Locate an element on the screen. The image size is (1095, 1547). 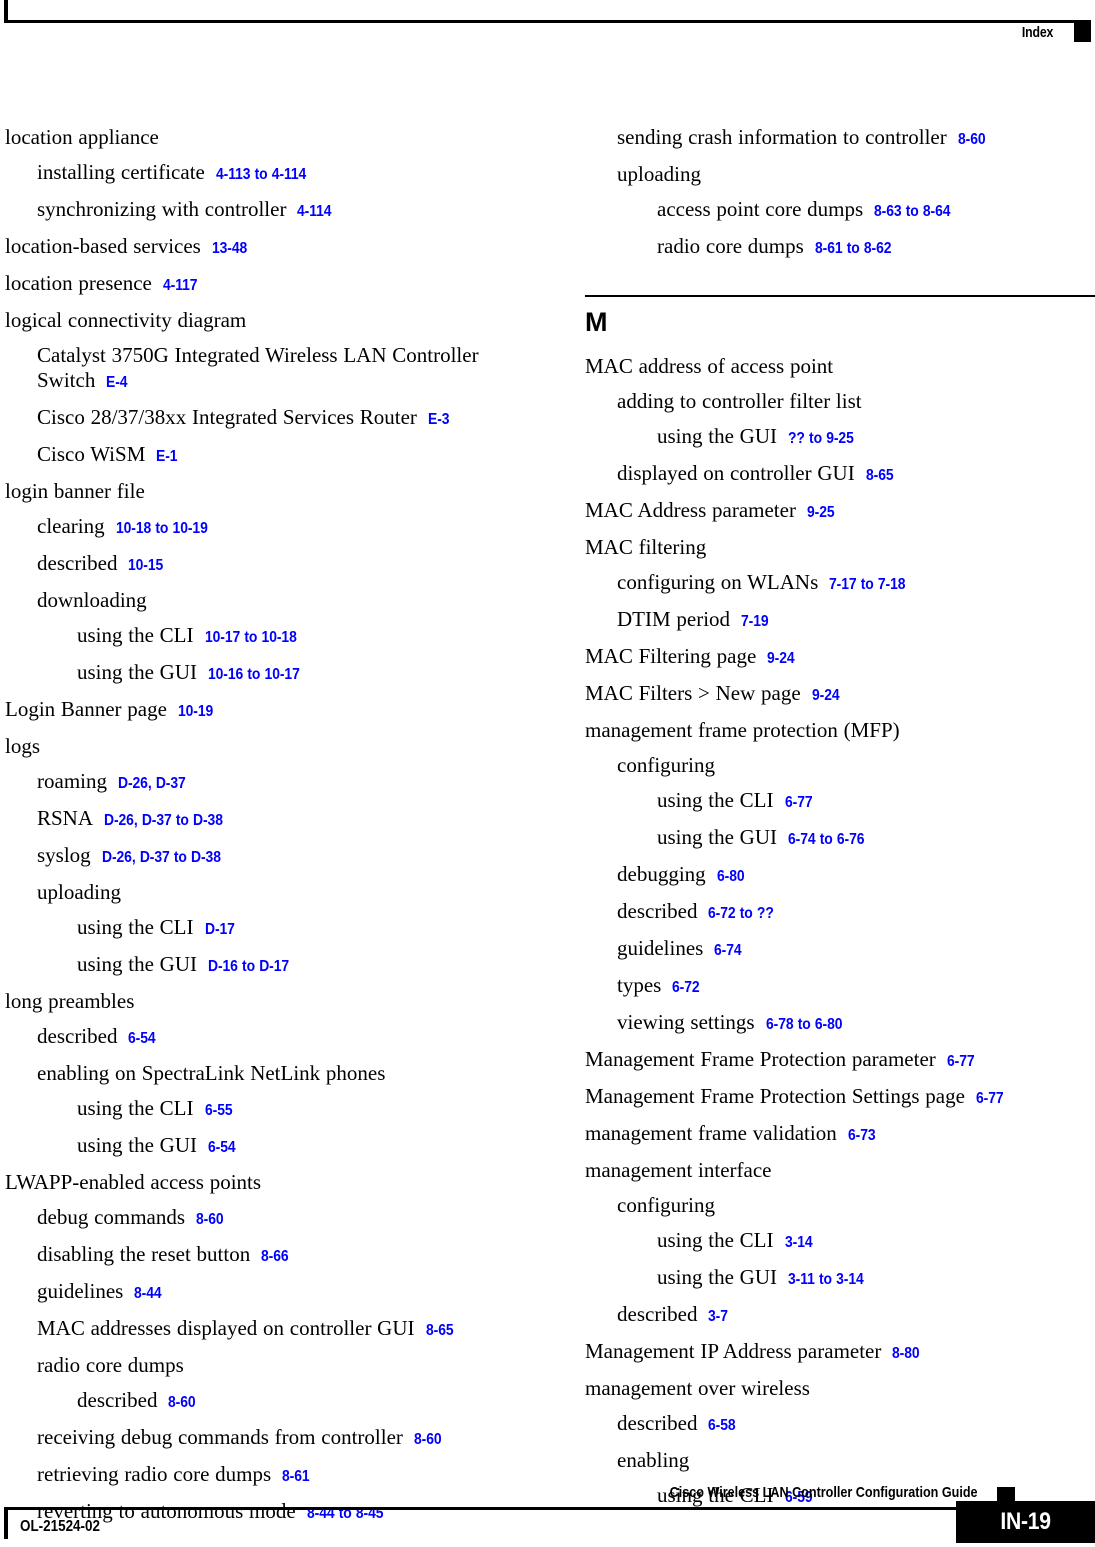
index-entry-page-reference: 4-113 to 4-114 is located at coordinates (261, 174).